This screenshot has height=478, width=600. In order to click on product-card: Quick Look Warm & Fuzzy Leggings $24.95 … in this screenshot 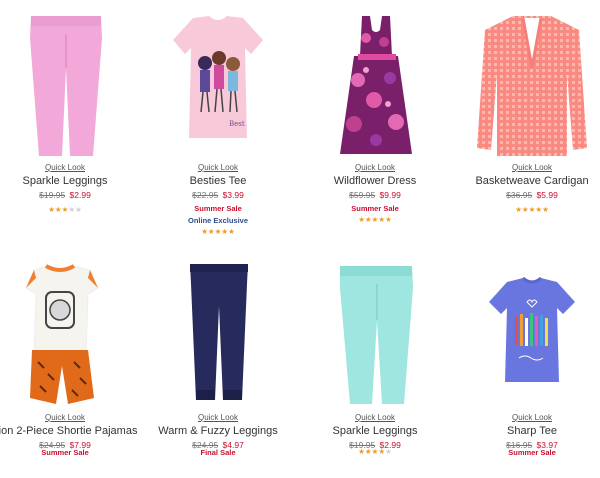, I will do `click(218, 364)`.